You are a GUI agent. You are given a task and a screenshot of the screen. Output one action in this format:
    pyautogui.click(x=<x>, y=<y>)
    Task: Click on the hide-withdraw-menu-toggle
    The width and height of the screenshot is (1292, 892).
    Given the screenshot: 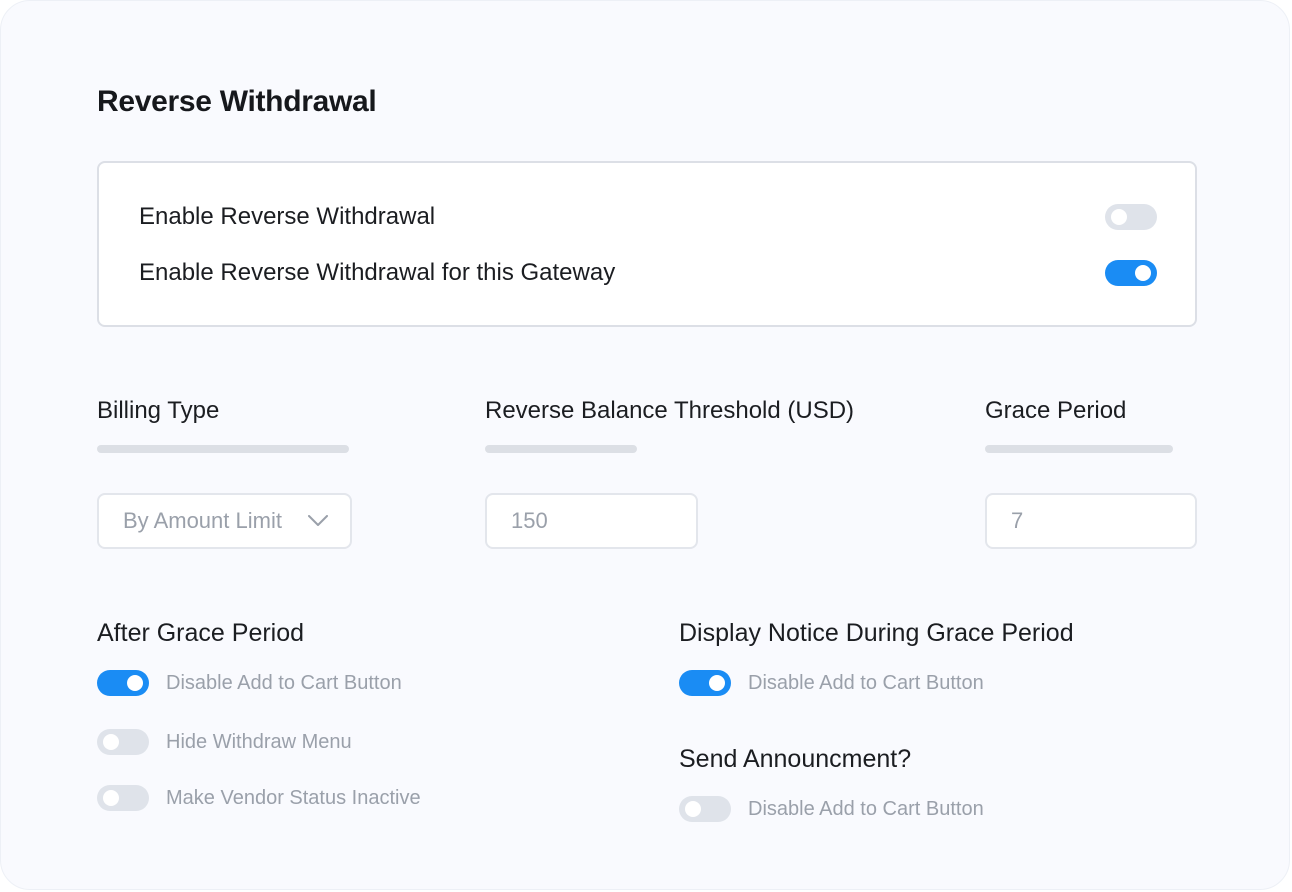 What is the action you would take?
    pyautogui.click(x=123, y=742)
    